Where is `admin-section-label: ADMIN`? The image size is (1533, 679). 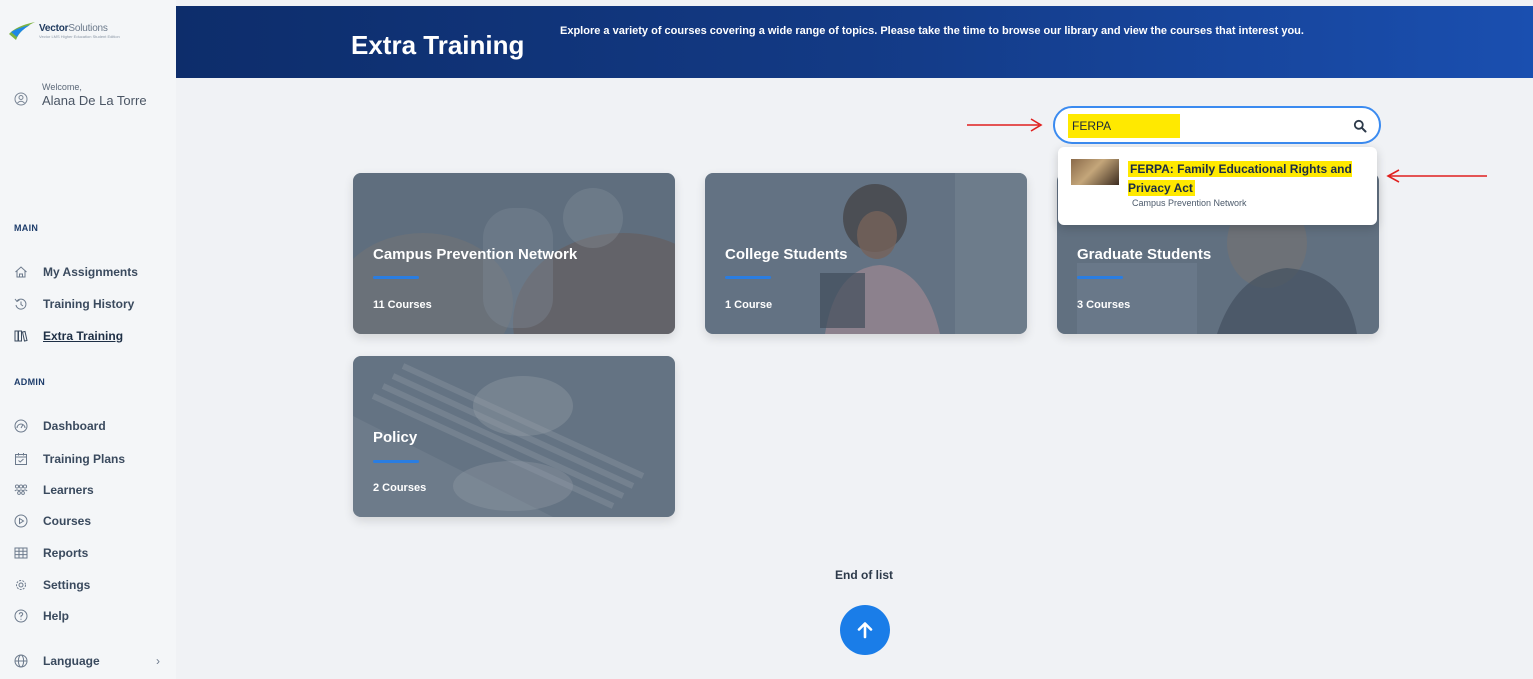
admin-section-label: ADMIN is located at coordinates (29, 382).